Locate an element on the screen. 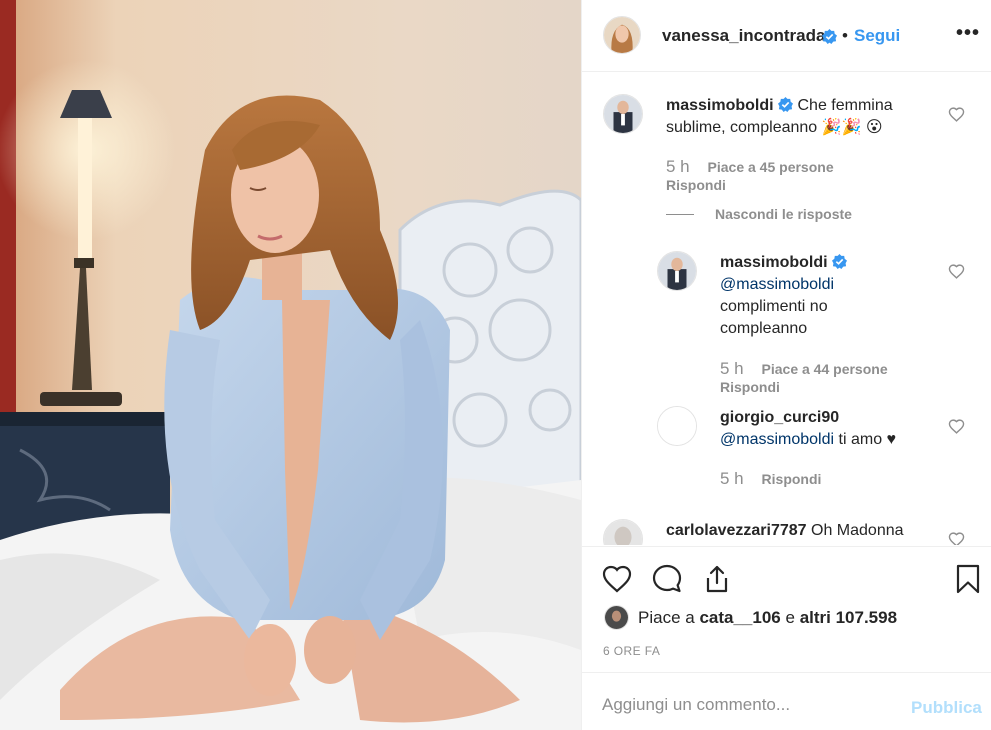 This screenshot has height=730, width=991. comment-body: Oh Madonna is located at coordinates (857, 530).